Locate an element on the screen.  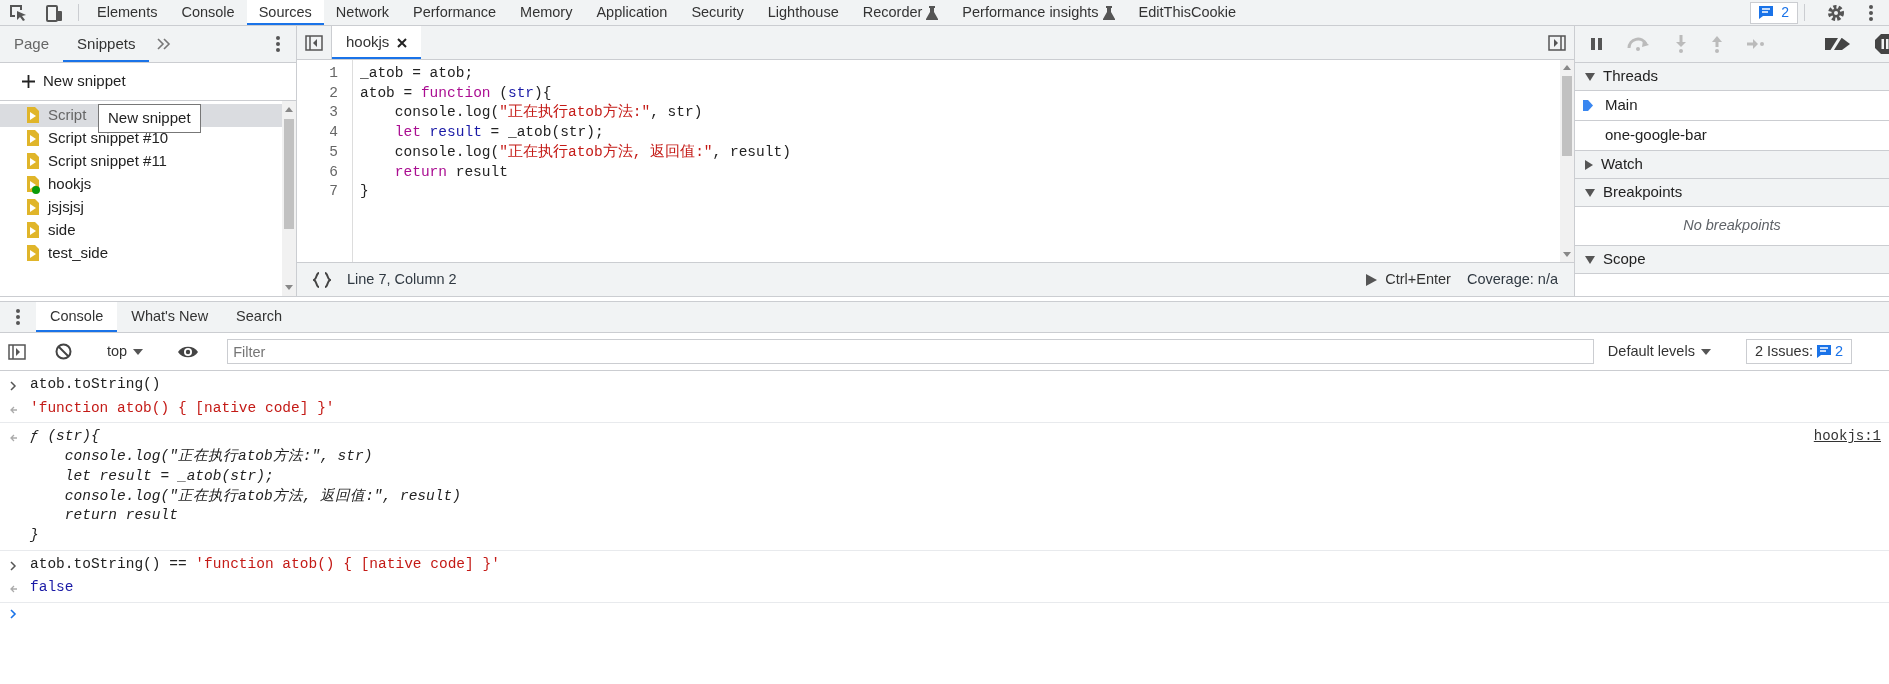
result-text: console.log("正在执行atob方法:", str) is located at coordinates (218, 457).